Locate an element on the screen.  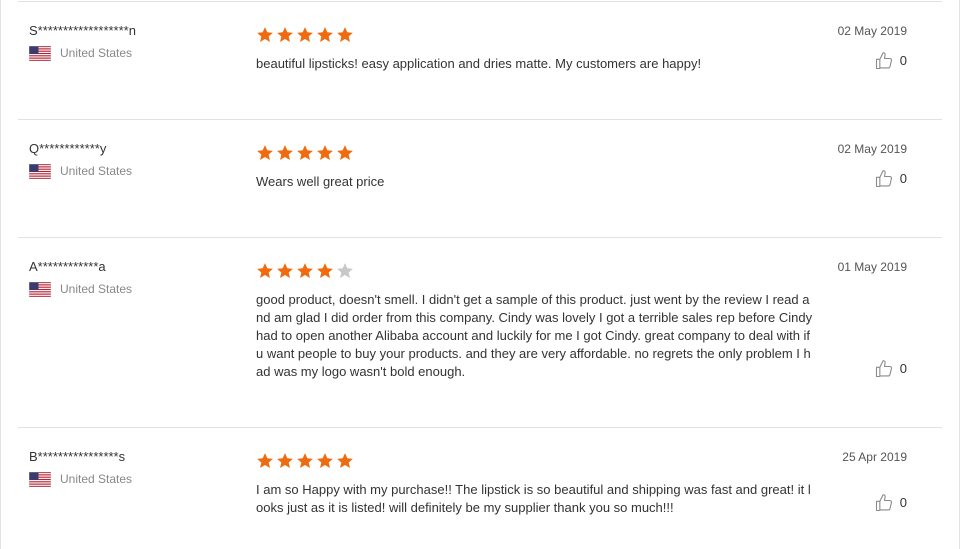
reviewer-info: S******************n United States is located at coordinates (129, 41).